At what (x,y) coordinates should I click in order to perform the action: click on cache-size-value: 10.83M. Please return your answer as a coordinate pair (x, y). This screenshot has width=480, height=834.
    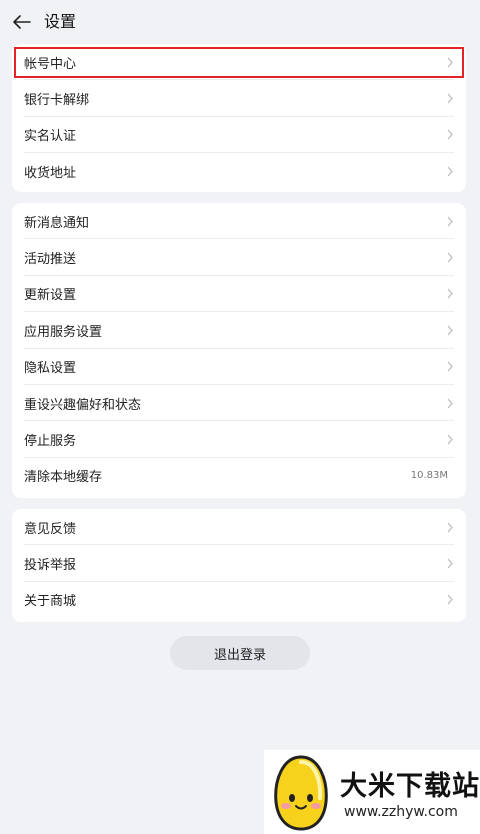
    Looking at the image, I should click on (429, 476).